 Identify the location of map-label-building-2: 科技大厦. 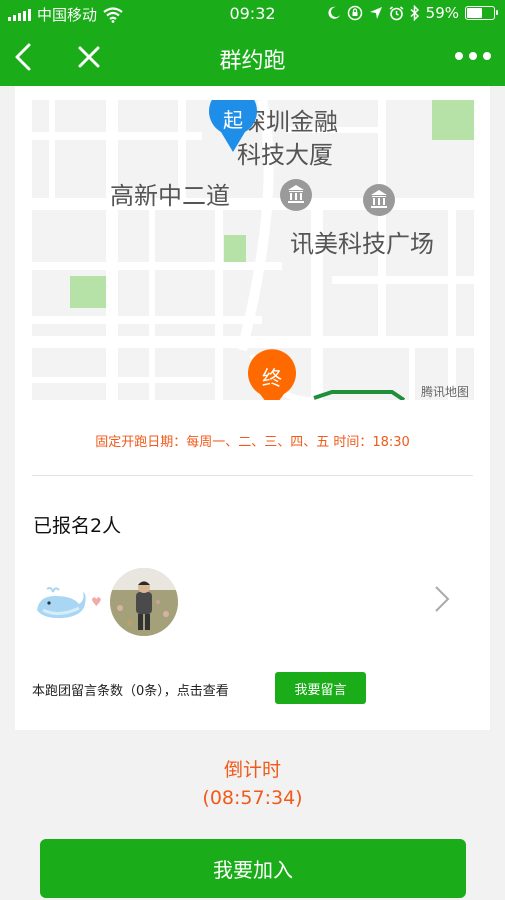
(285, 155).